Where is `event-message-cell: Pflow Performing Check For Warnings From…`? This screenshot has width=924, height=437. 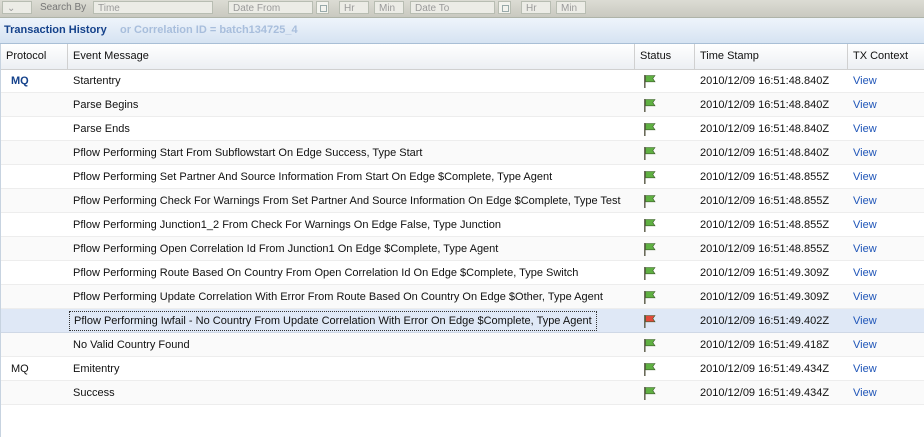
event-message-cell: Pflow Performing Check For Warnings From… is located at coordinates (351, 201).